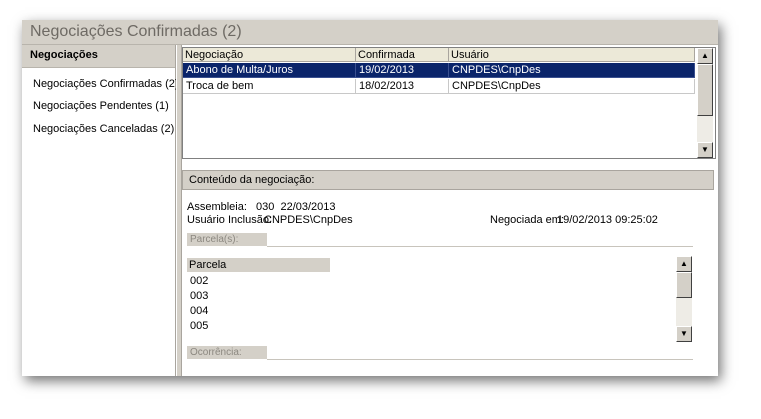 This screenshot has width=761, height=419. Describe the element at coordinates (527, 220) in the screenshot. I see `negociada-em-label: Negociada em:` at that location.